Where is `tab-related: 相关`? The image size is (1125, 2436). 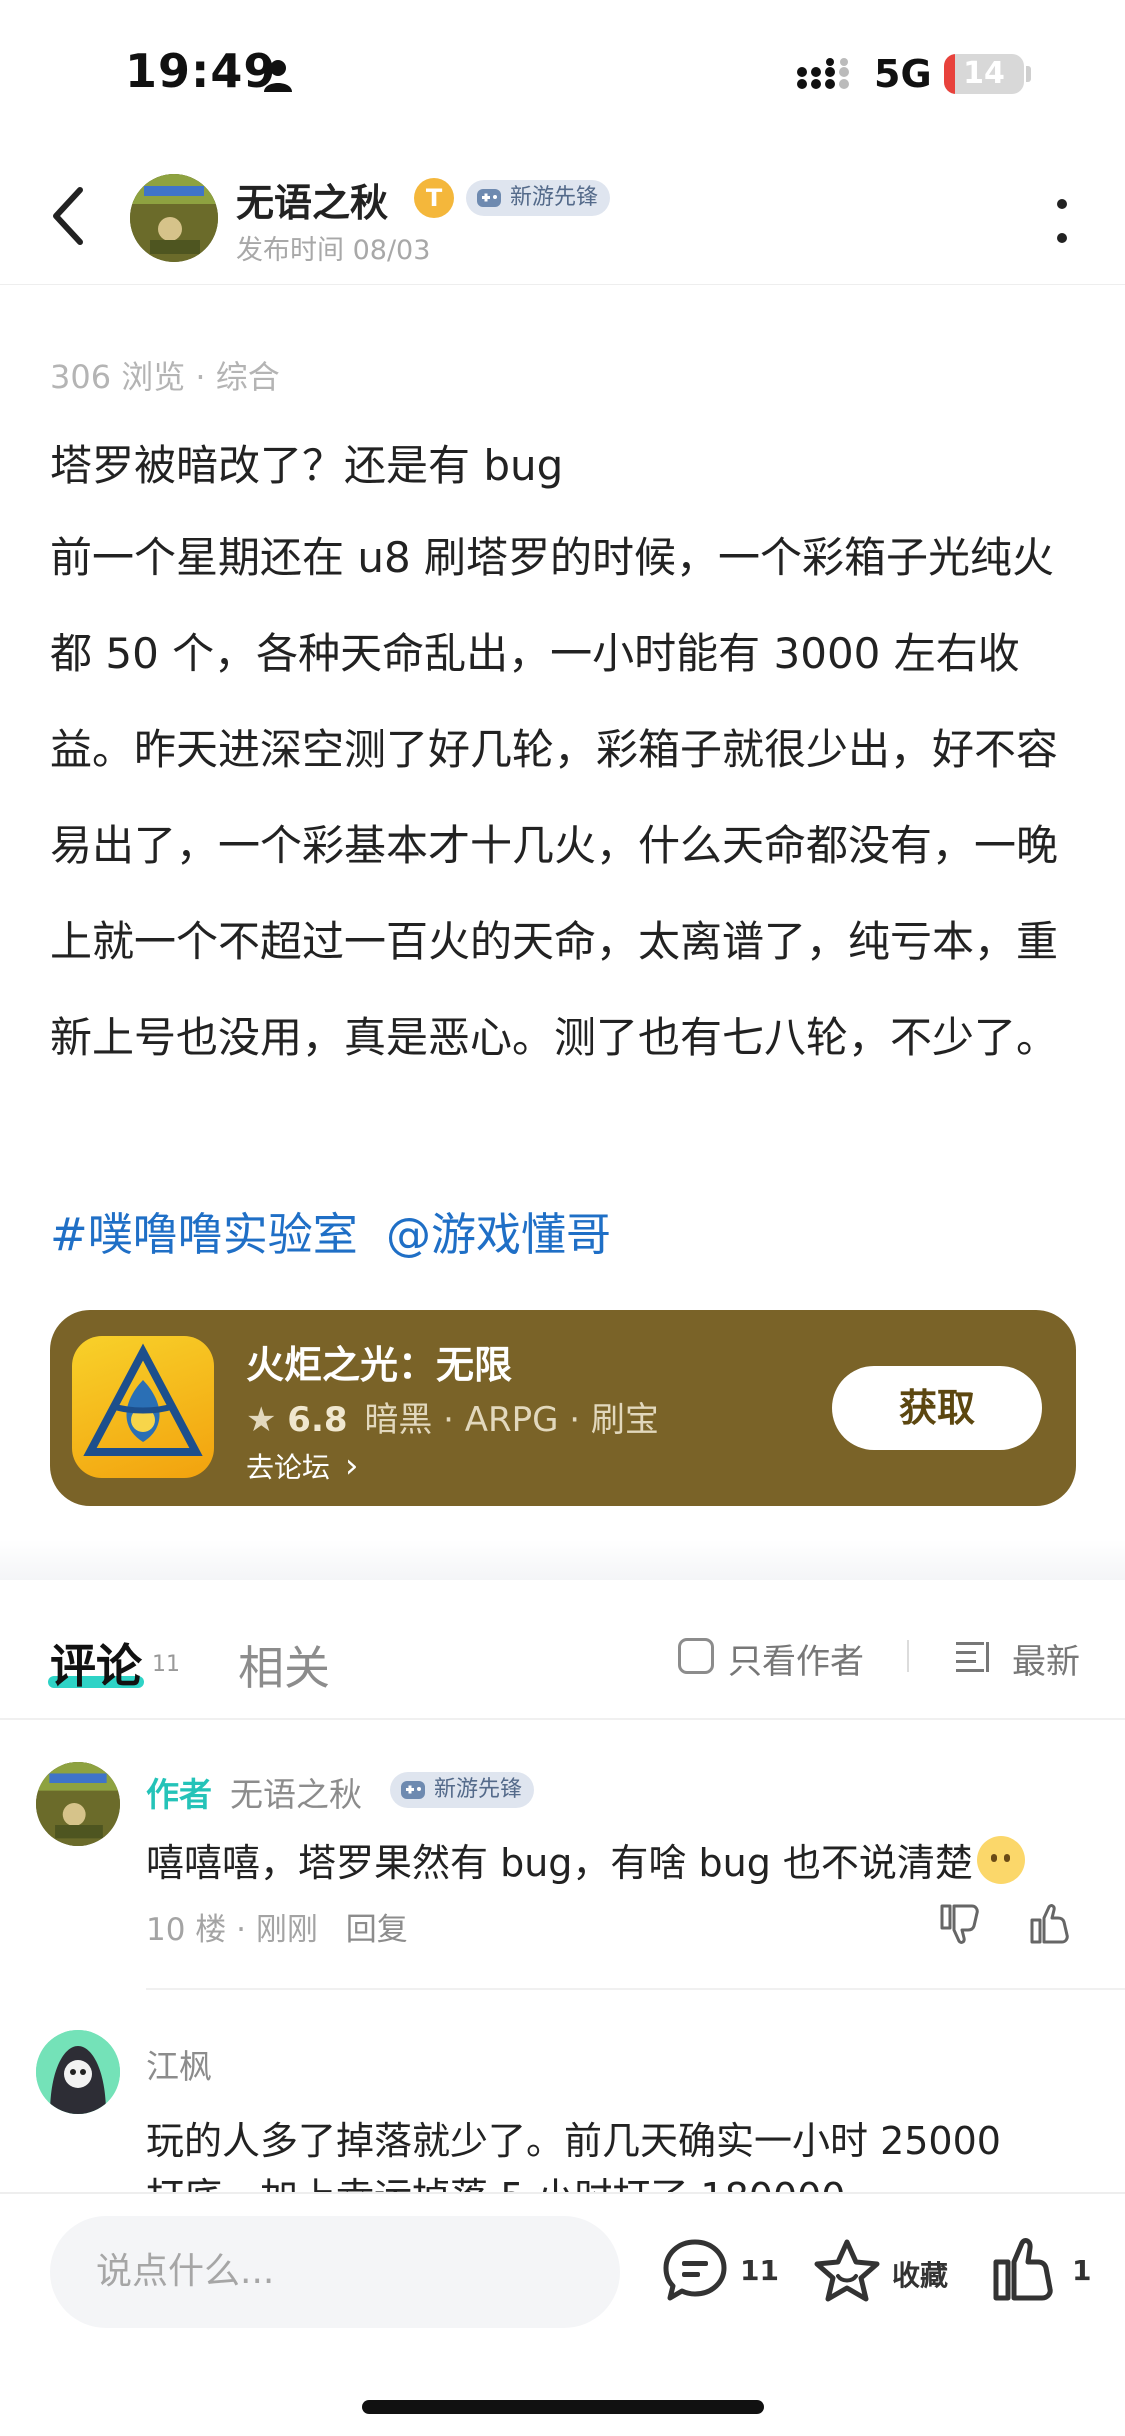
tab-related: 相关 is located at coordinates (284, 1665).